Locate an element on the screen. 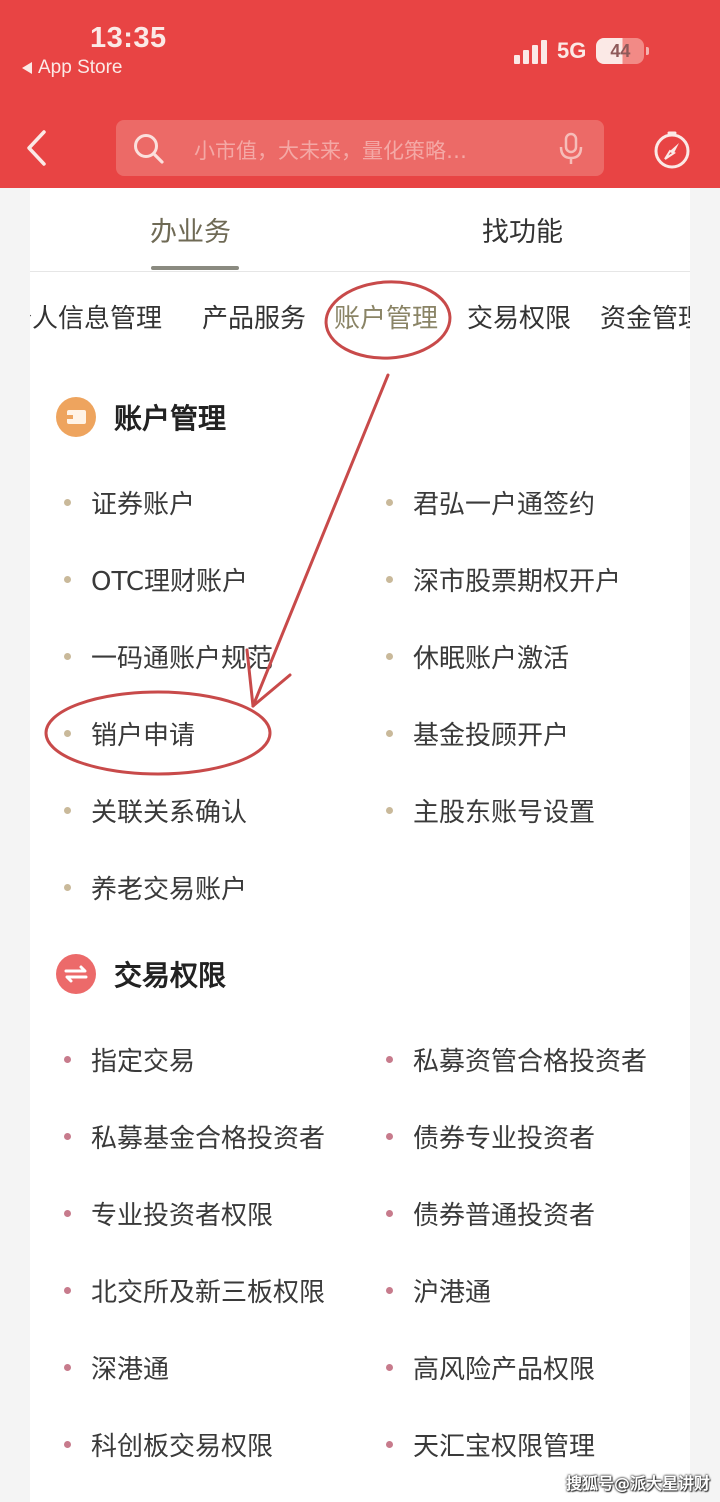 This screenshot has height=1502, width=720. item-label: 关联关系确认 is located at coordinates (169, 813).